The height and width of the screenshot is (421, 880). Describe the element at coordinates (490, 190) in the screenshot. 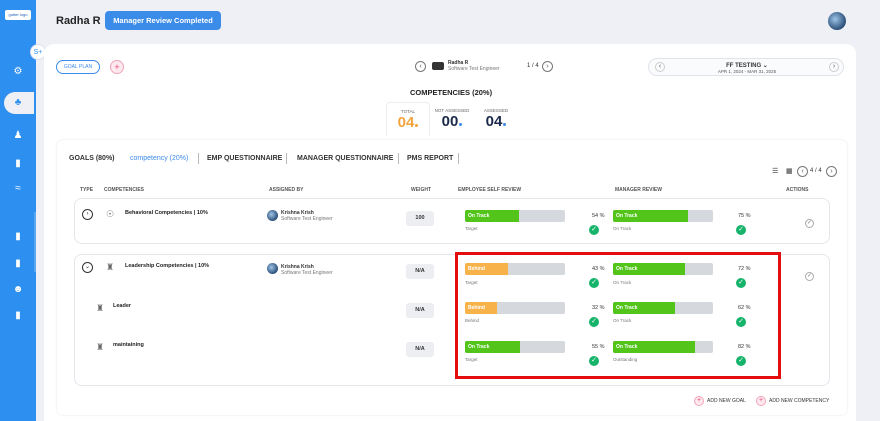

I see `col-self-review: EMPLOYEE SELF REVIEW` at that location.